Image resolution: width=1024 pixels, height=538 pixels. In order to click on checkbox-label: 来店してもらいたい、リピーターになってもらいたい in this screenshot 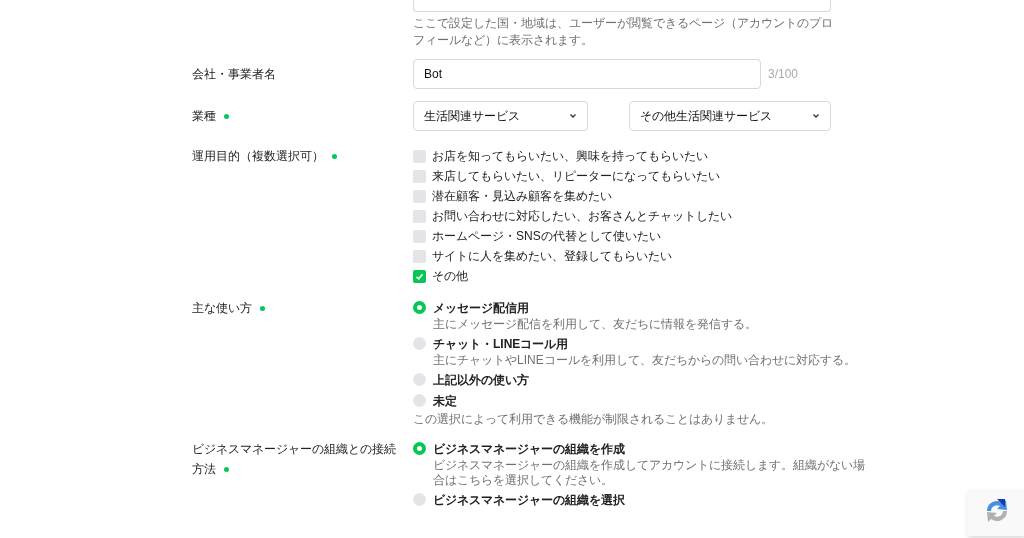, I will do `click(576, 176)`.